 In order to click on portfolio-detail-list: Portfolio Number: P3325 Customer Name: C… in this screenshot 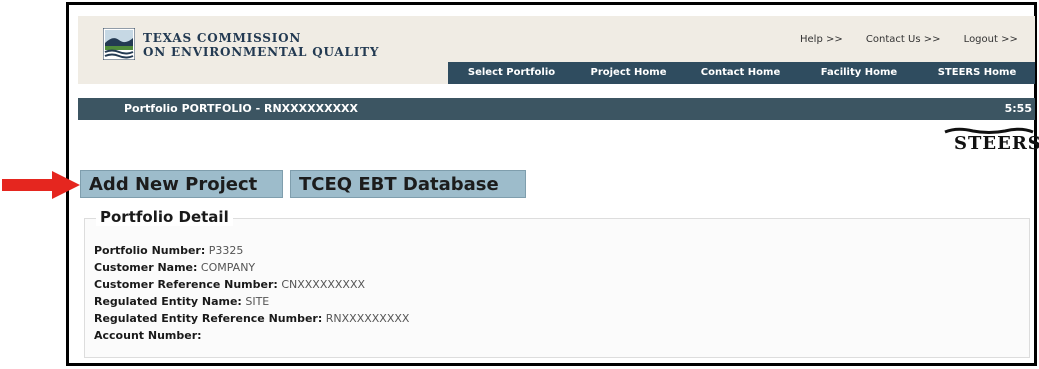, I will do `click(251, 293)`.